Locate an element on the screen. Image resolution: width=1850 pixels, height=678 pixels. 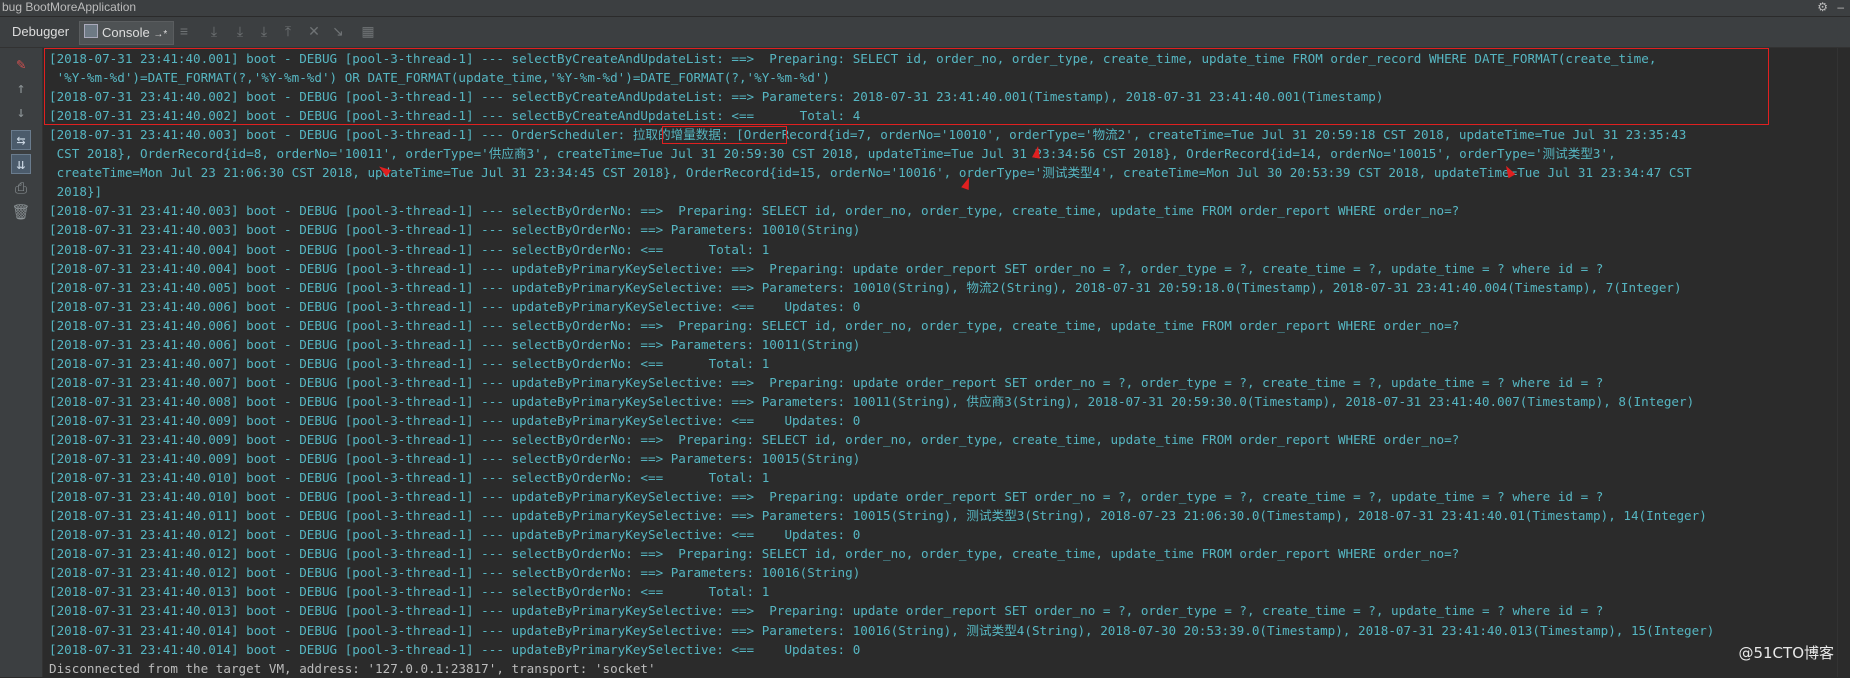
clear-icon: ✎ is located at coordinates (21, 64).